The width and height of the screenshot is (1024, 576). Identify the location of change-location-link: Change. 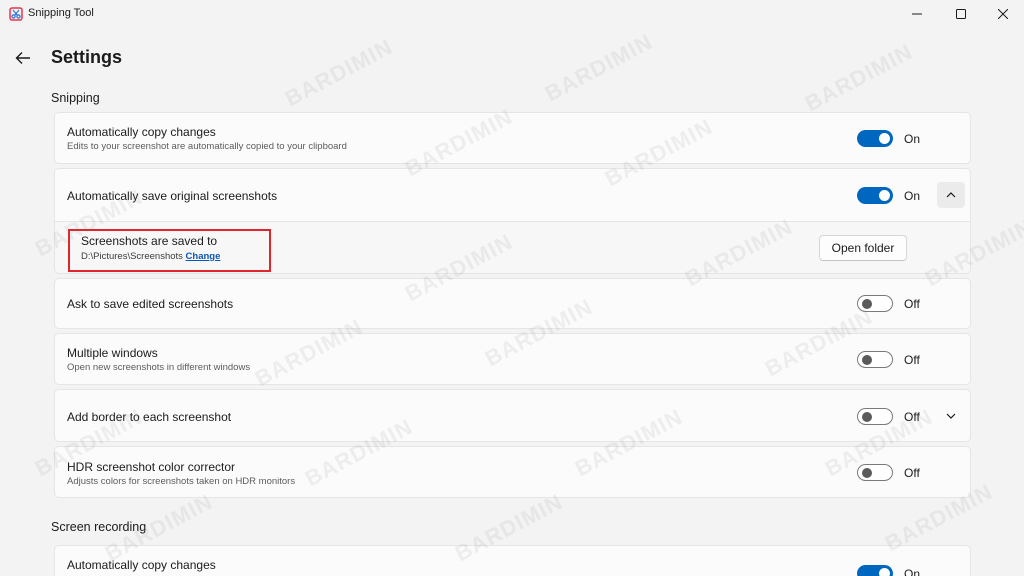
(203, 256).